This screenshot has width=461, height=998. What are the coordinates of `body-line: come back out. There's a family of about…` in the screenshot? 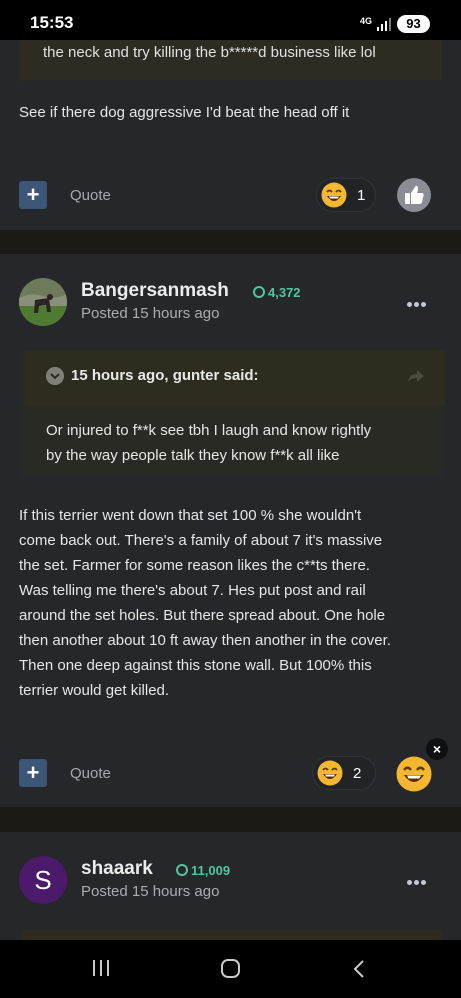 It's located at (201, 540).